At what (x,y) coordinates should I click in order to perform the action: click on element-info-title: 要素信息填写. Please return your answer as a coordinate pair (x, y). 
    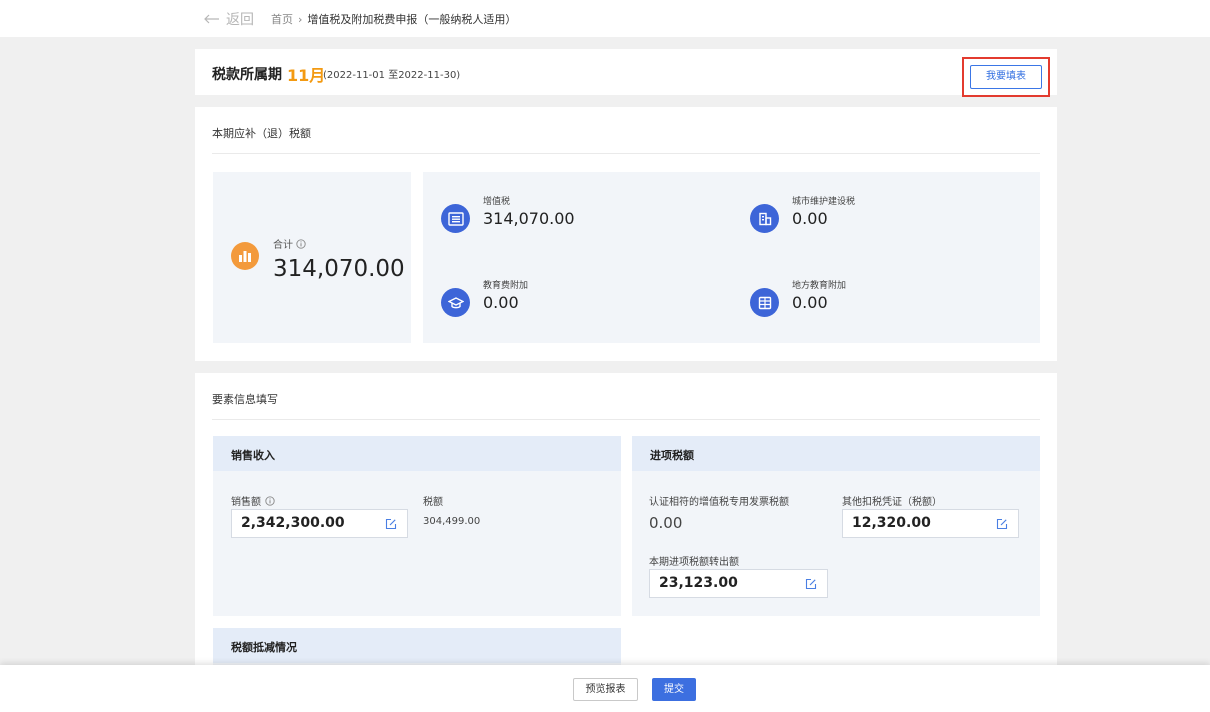
    Looking at the image, I should click on (245, 399).